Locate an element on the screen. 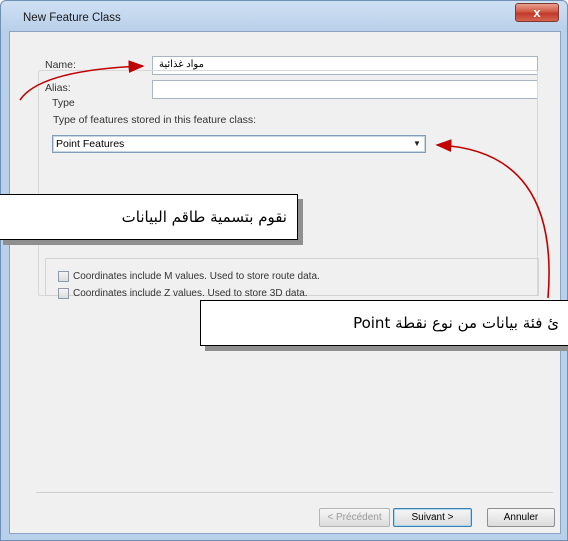 The width and height of the screenshot is (568, 541). chevron-down-icon: ▼ is located at coordinates (417, 144).